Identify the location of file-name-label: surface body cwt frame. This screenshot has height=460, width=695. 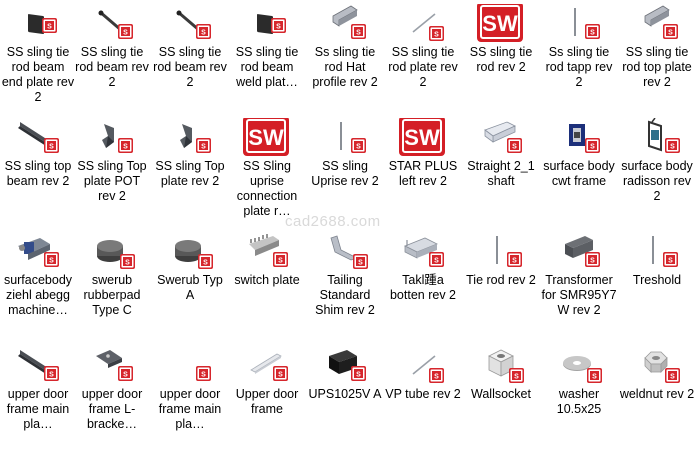
(579, 173).